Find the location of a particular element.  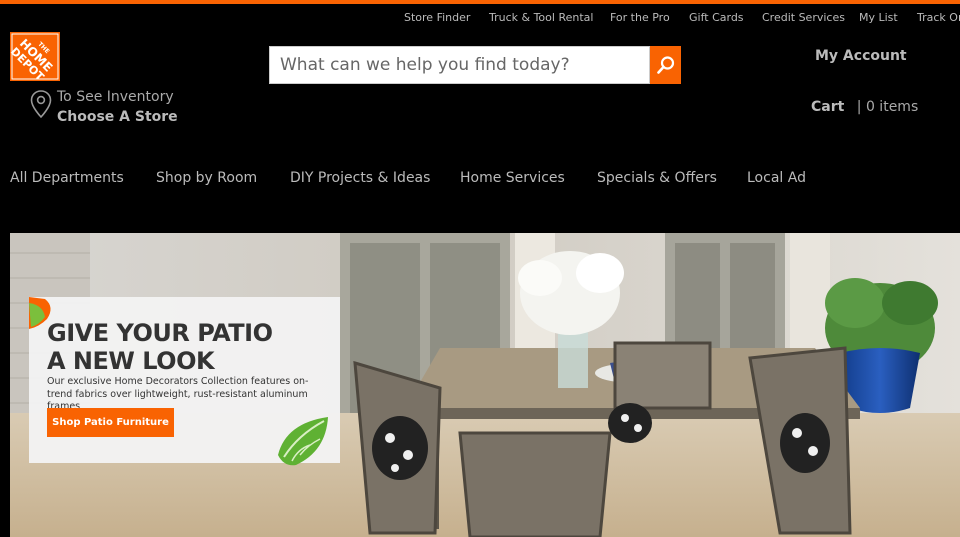

nav-diy-projects-ideas: DIY Projects & Ideas is located at coordinates (360, 178).